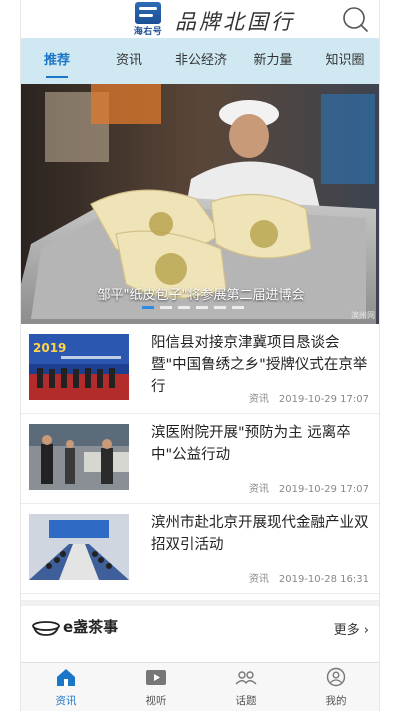  What do you see at coordinates (246, 687) in the screenshot?
I see `nav-item-topic: 话题` at bounding box center [246, 687].